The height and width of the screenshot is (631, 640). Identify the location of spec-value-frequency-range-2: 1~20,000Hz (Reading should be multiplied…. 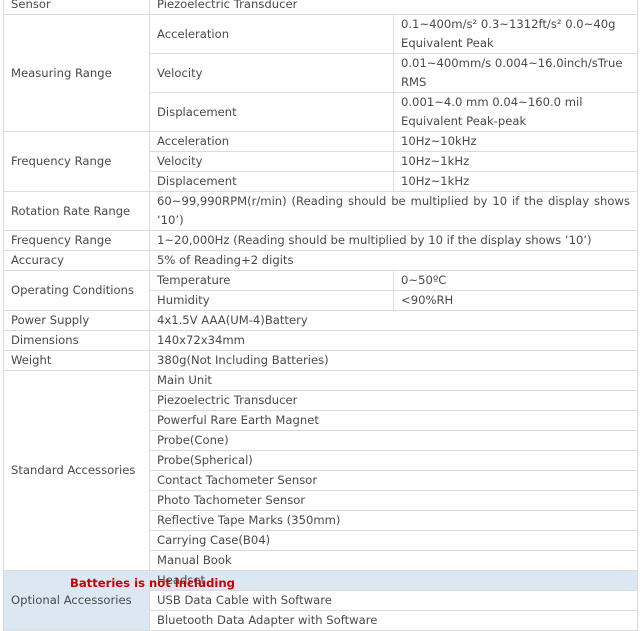
(393, 240).